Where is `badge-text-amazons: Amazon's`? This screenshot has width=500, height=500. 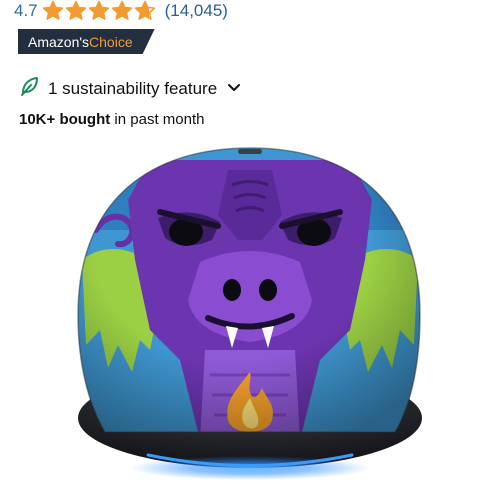 badge-text-amazons: Amazon's is located at coordinates (59, 41).